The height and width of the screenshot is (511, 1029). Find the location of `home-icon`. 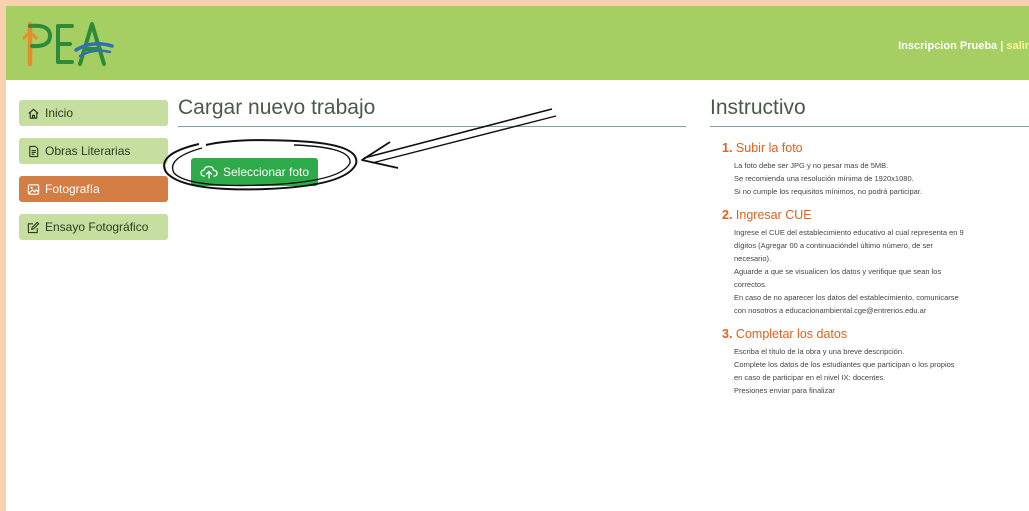

home-icon is located at coordinates (33, 113).